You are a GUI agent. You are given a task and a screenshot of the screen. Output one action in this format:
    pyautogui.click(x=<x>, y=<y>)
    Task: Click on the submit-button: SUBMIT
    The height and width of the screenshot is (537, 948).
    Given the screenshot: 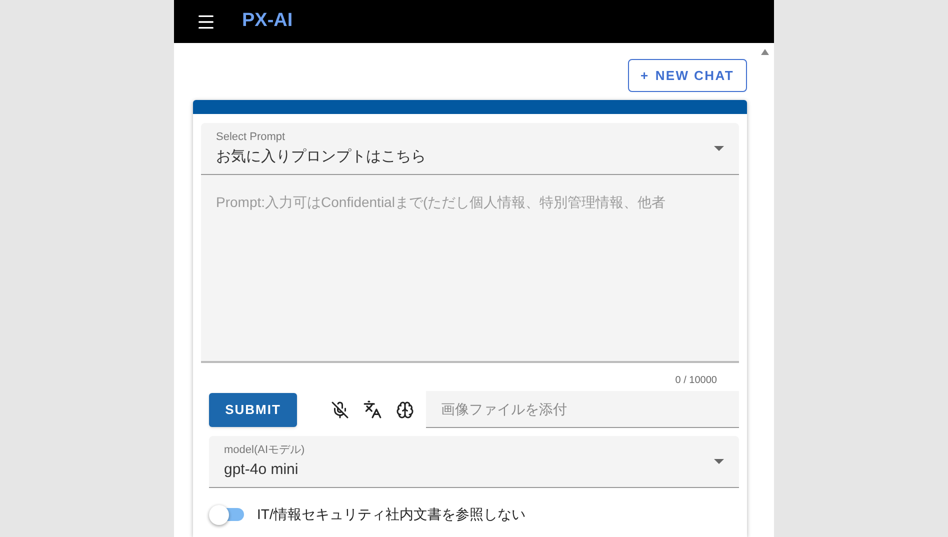 What is the action you would take?
    pyautogui.click(x=253, y=409)
    